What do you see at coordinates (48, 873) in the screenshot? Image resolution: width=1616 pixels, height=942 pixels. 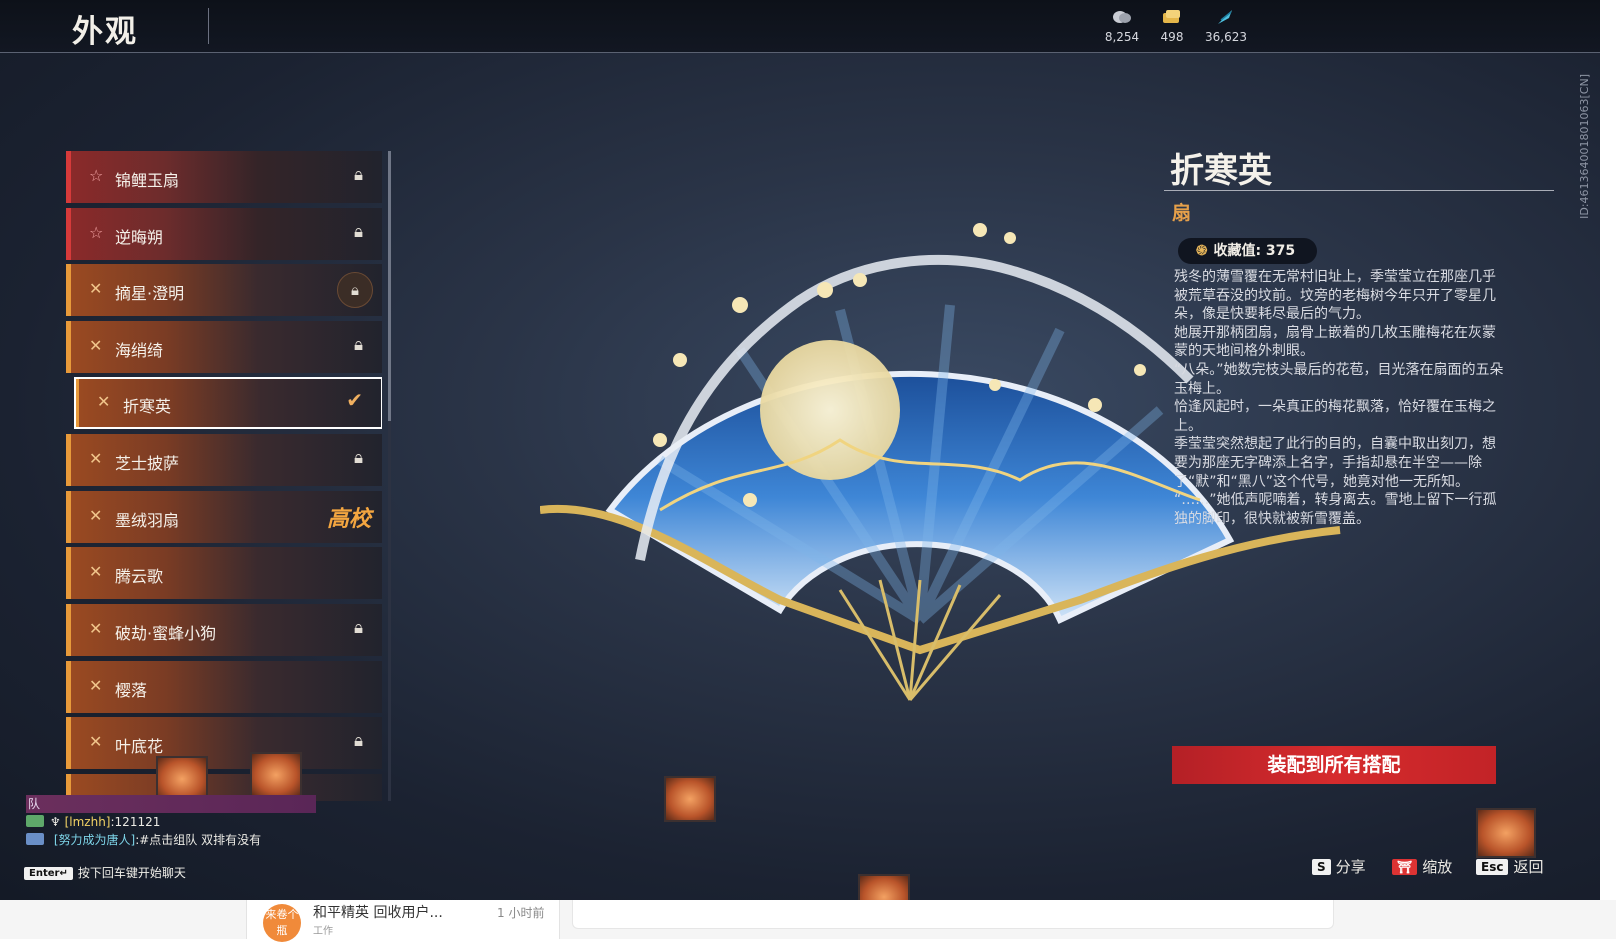 I see `enter-key: Enter↵` at bounding box center [48, 873].